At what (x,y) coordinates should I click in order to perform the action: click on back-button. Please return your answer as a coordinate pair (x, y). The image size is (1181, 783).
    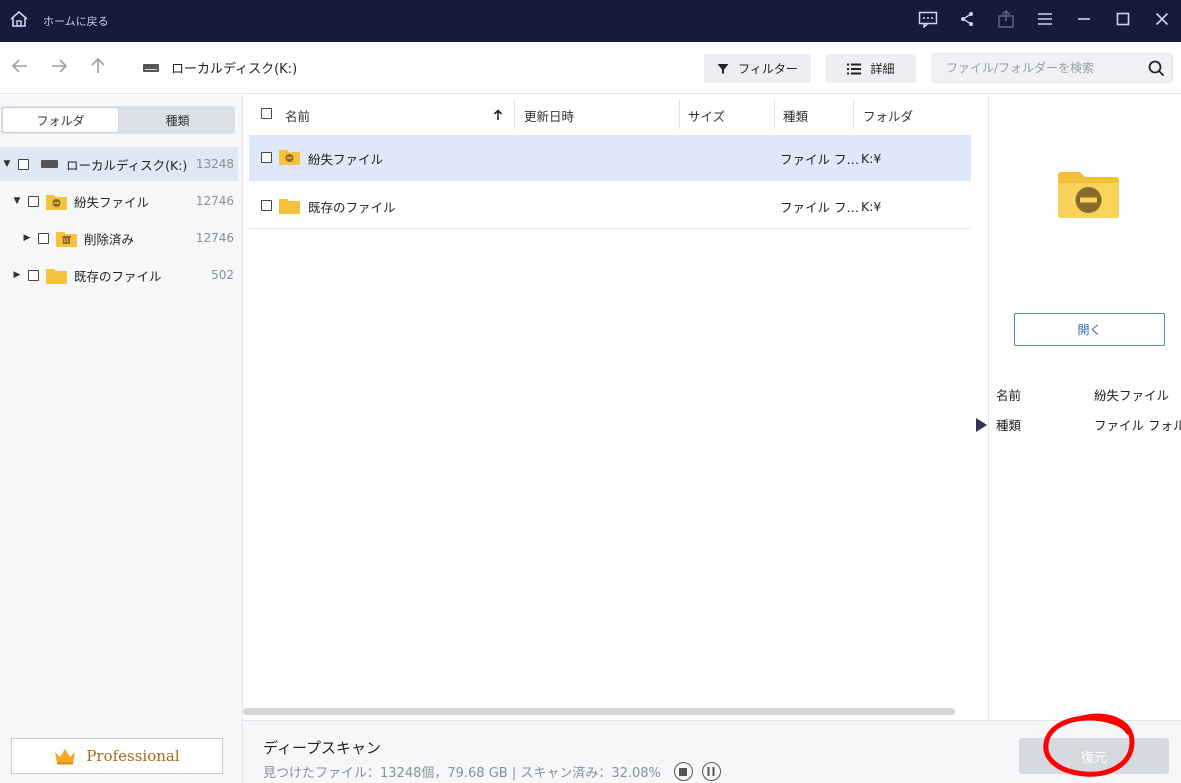
    Looking at the image, I should click on (20, 68).